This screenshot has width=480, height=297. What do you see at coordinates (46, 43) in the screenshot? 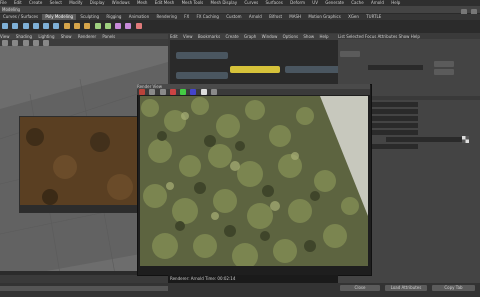
I see `texture-icon` at bounding box center [46, 43].